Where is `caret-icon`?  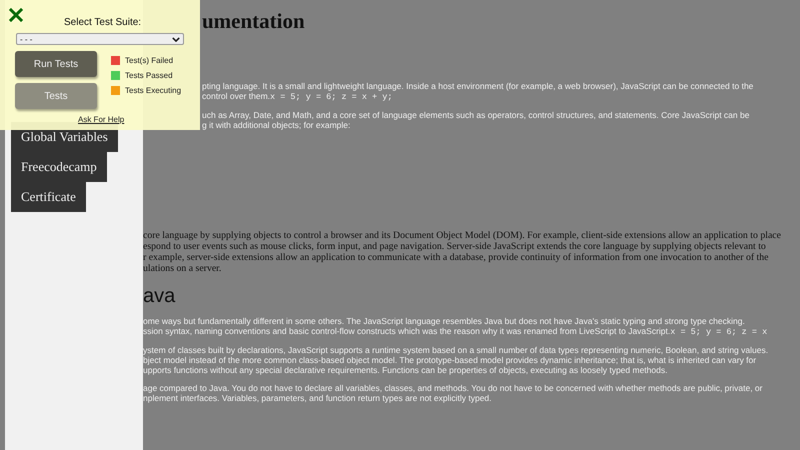
caret-icon is located at coordinates (176, 39).